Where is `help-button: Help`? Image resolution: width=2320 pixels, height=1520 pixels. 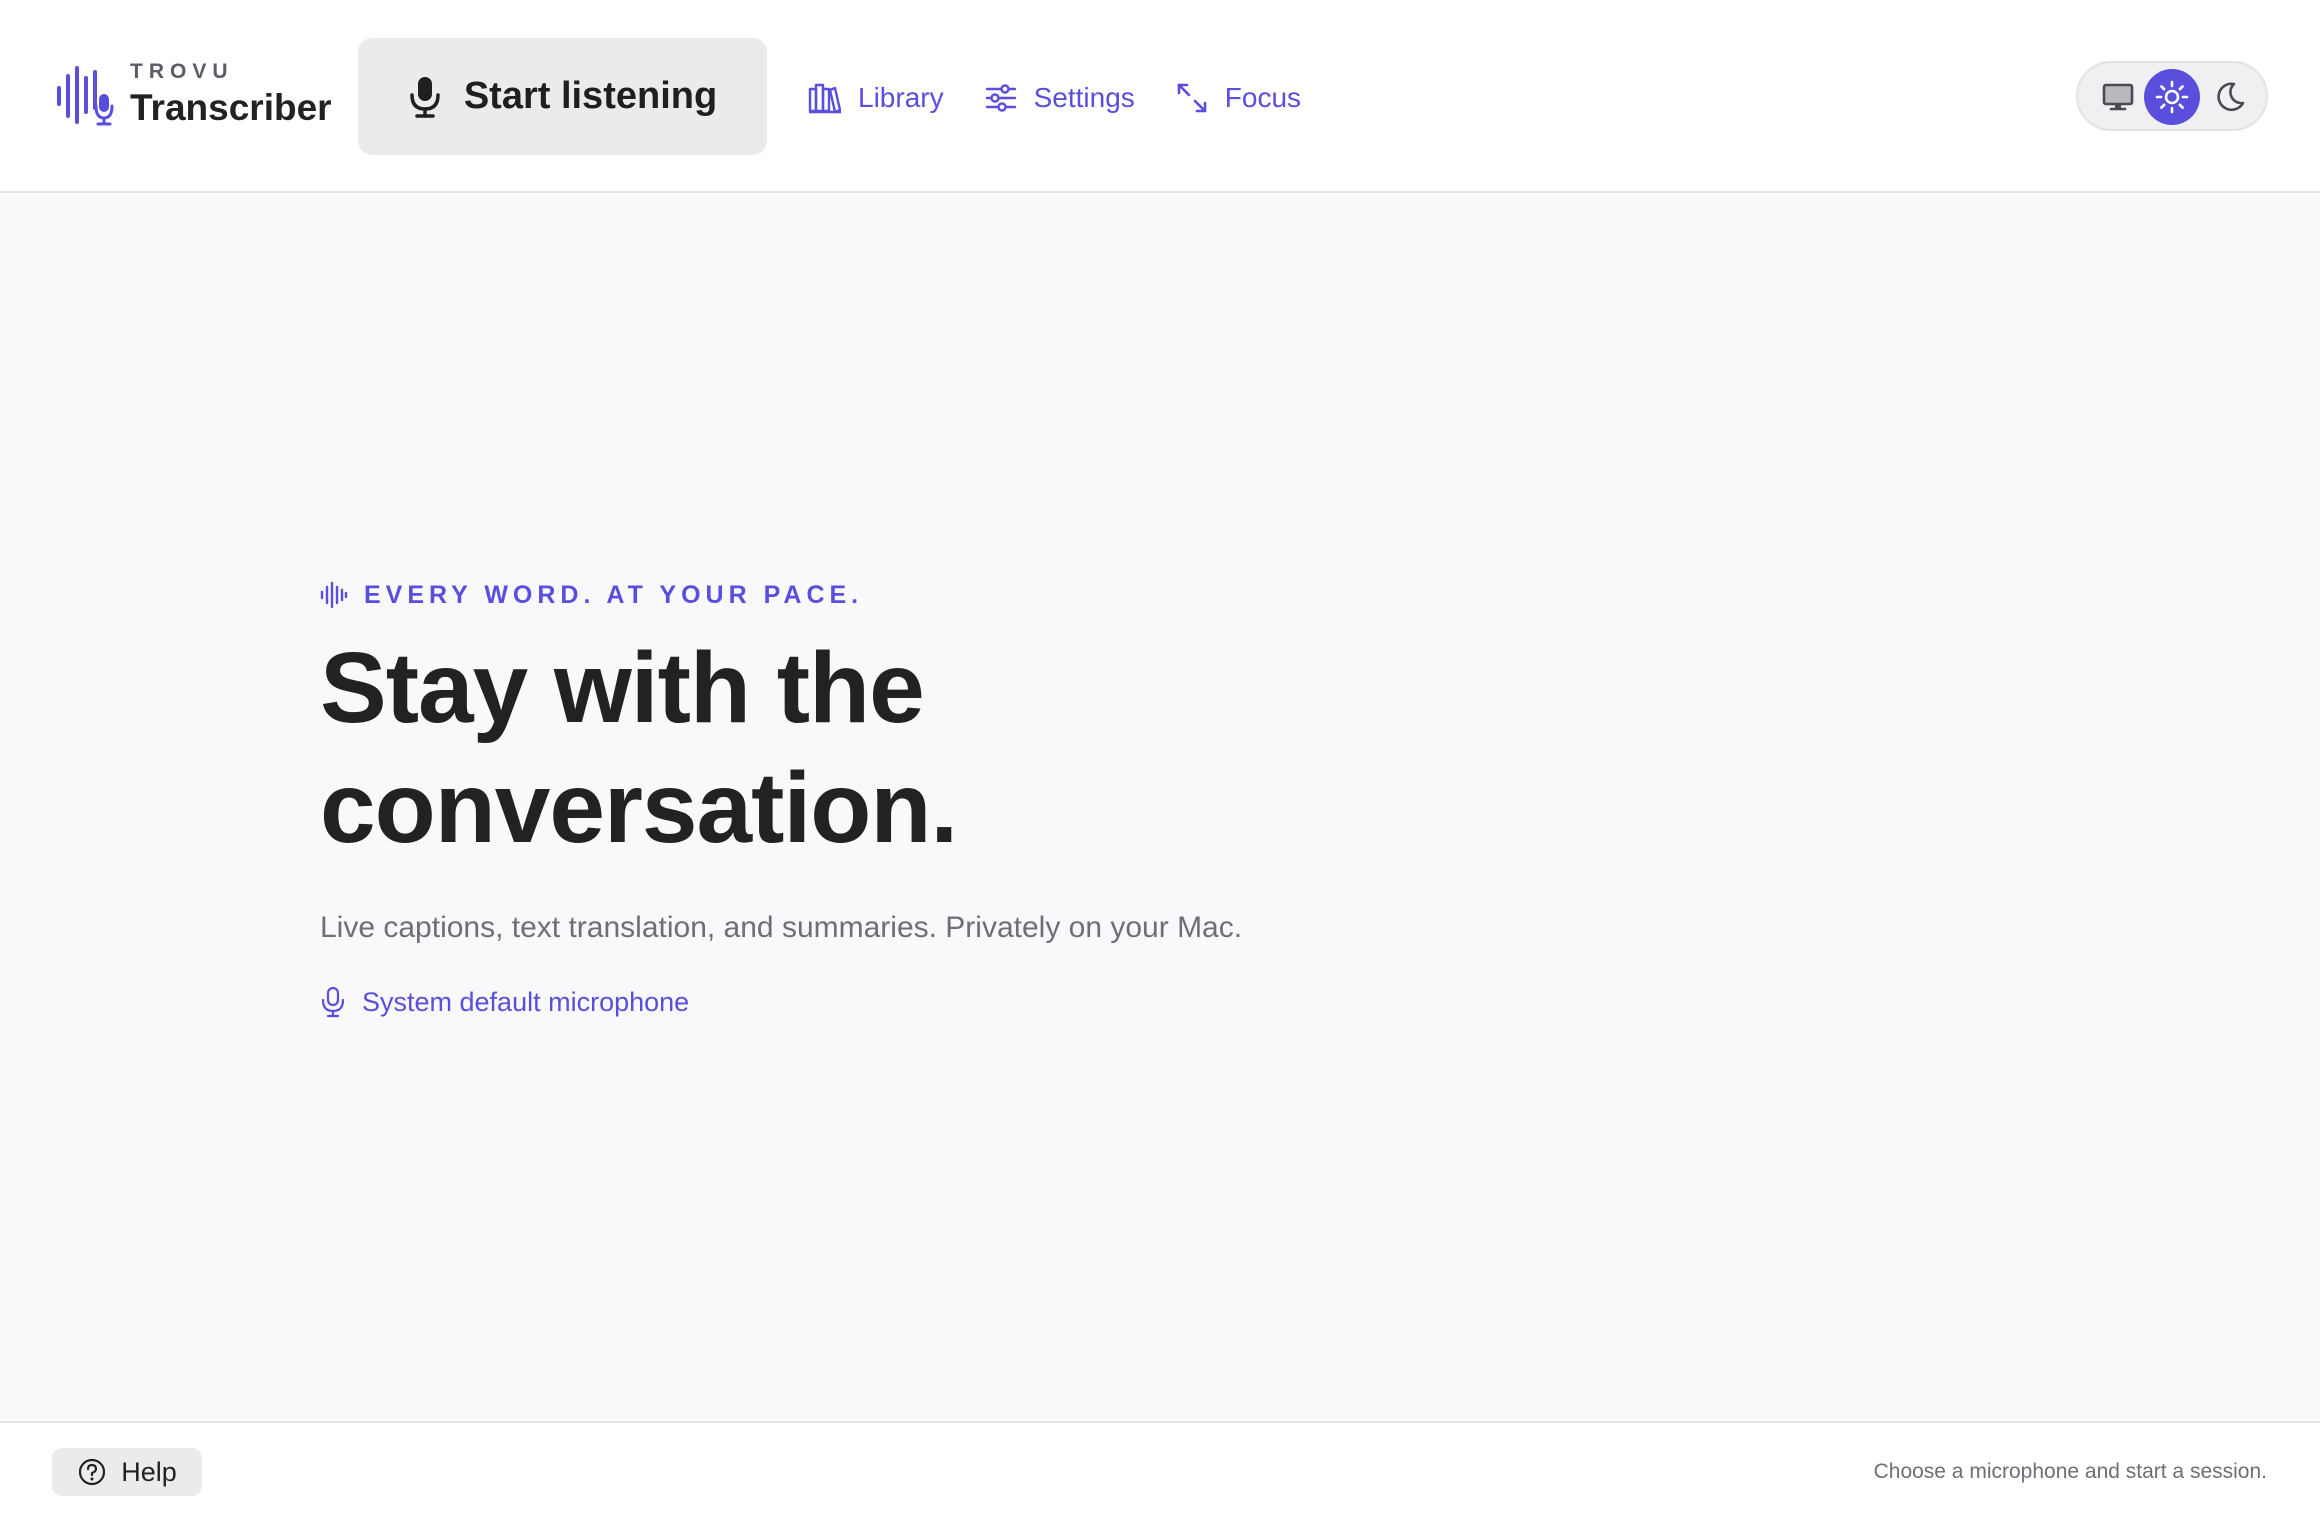
help-button: Help is located at coordinates (127, 1472).